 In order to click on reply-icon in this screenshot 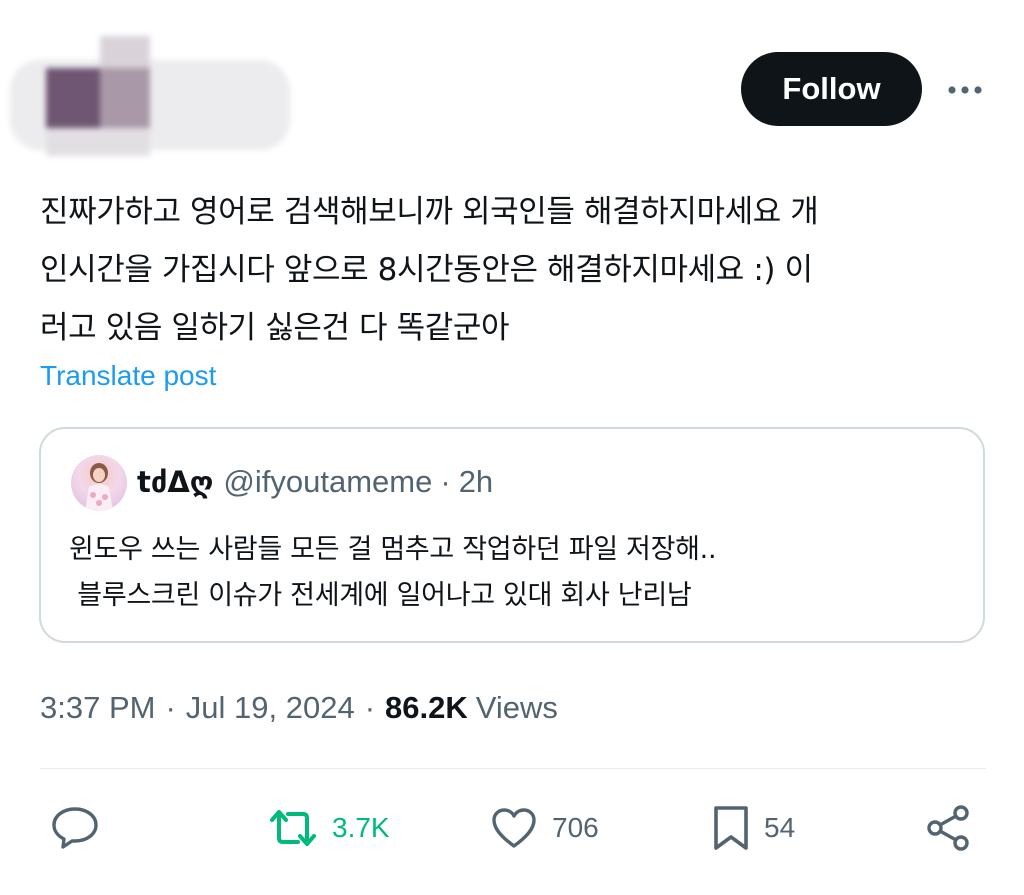, I will do `click(75, 828)`.